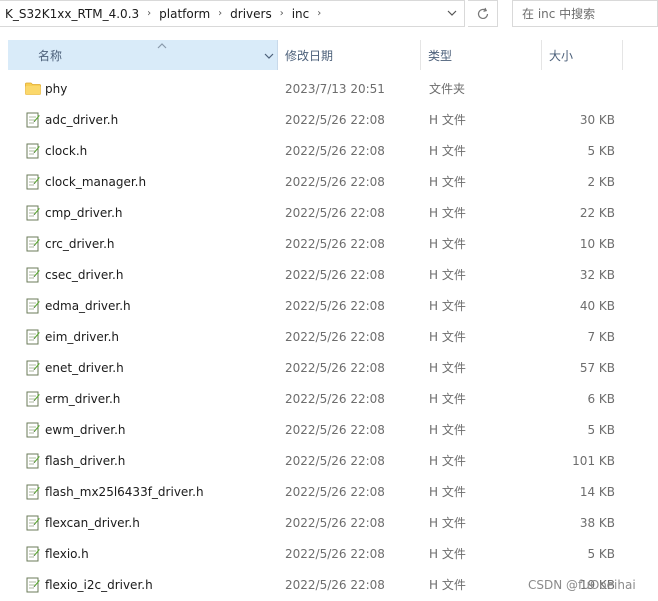 The image size is (658, 601). Describe the element at coordinates (96, 181) in the screenshot. I see `file-name: clock_manager.h` at that location.